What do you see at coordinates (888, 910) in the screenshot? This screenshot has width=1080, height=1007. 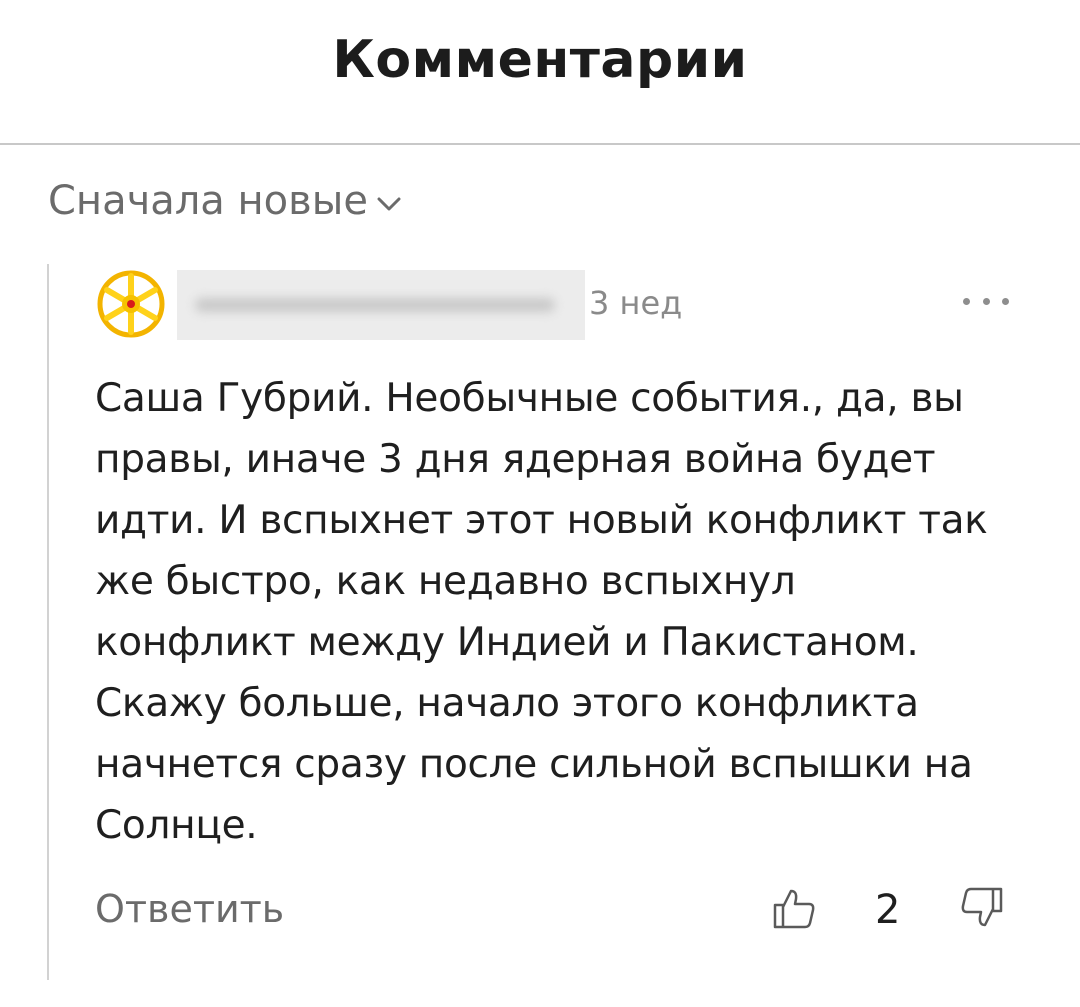 I see `like-count: 2` at bounding box center [888, 910].